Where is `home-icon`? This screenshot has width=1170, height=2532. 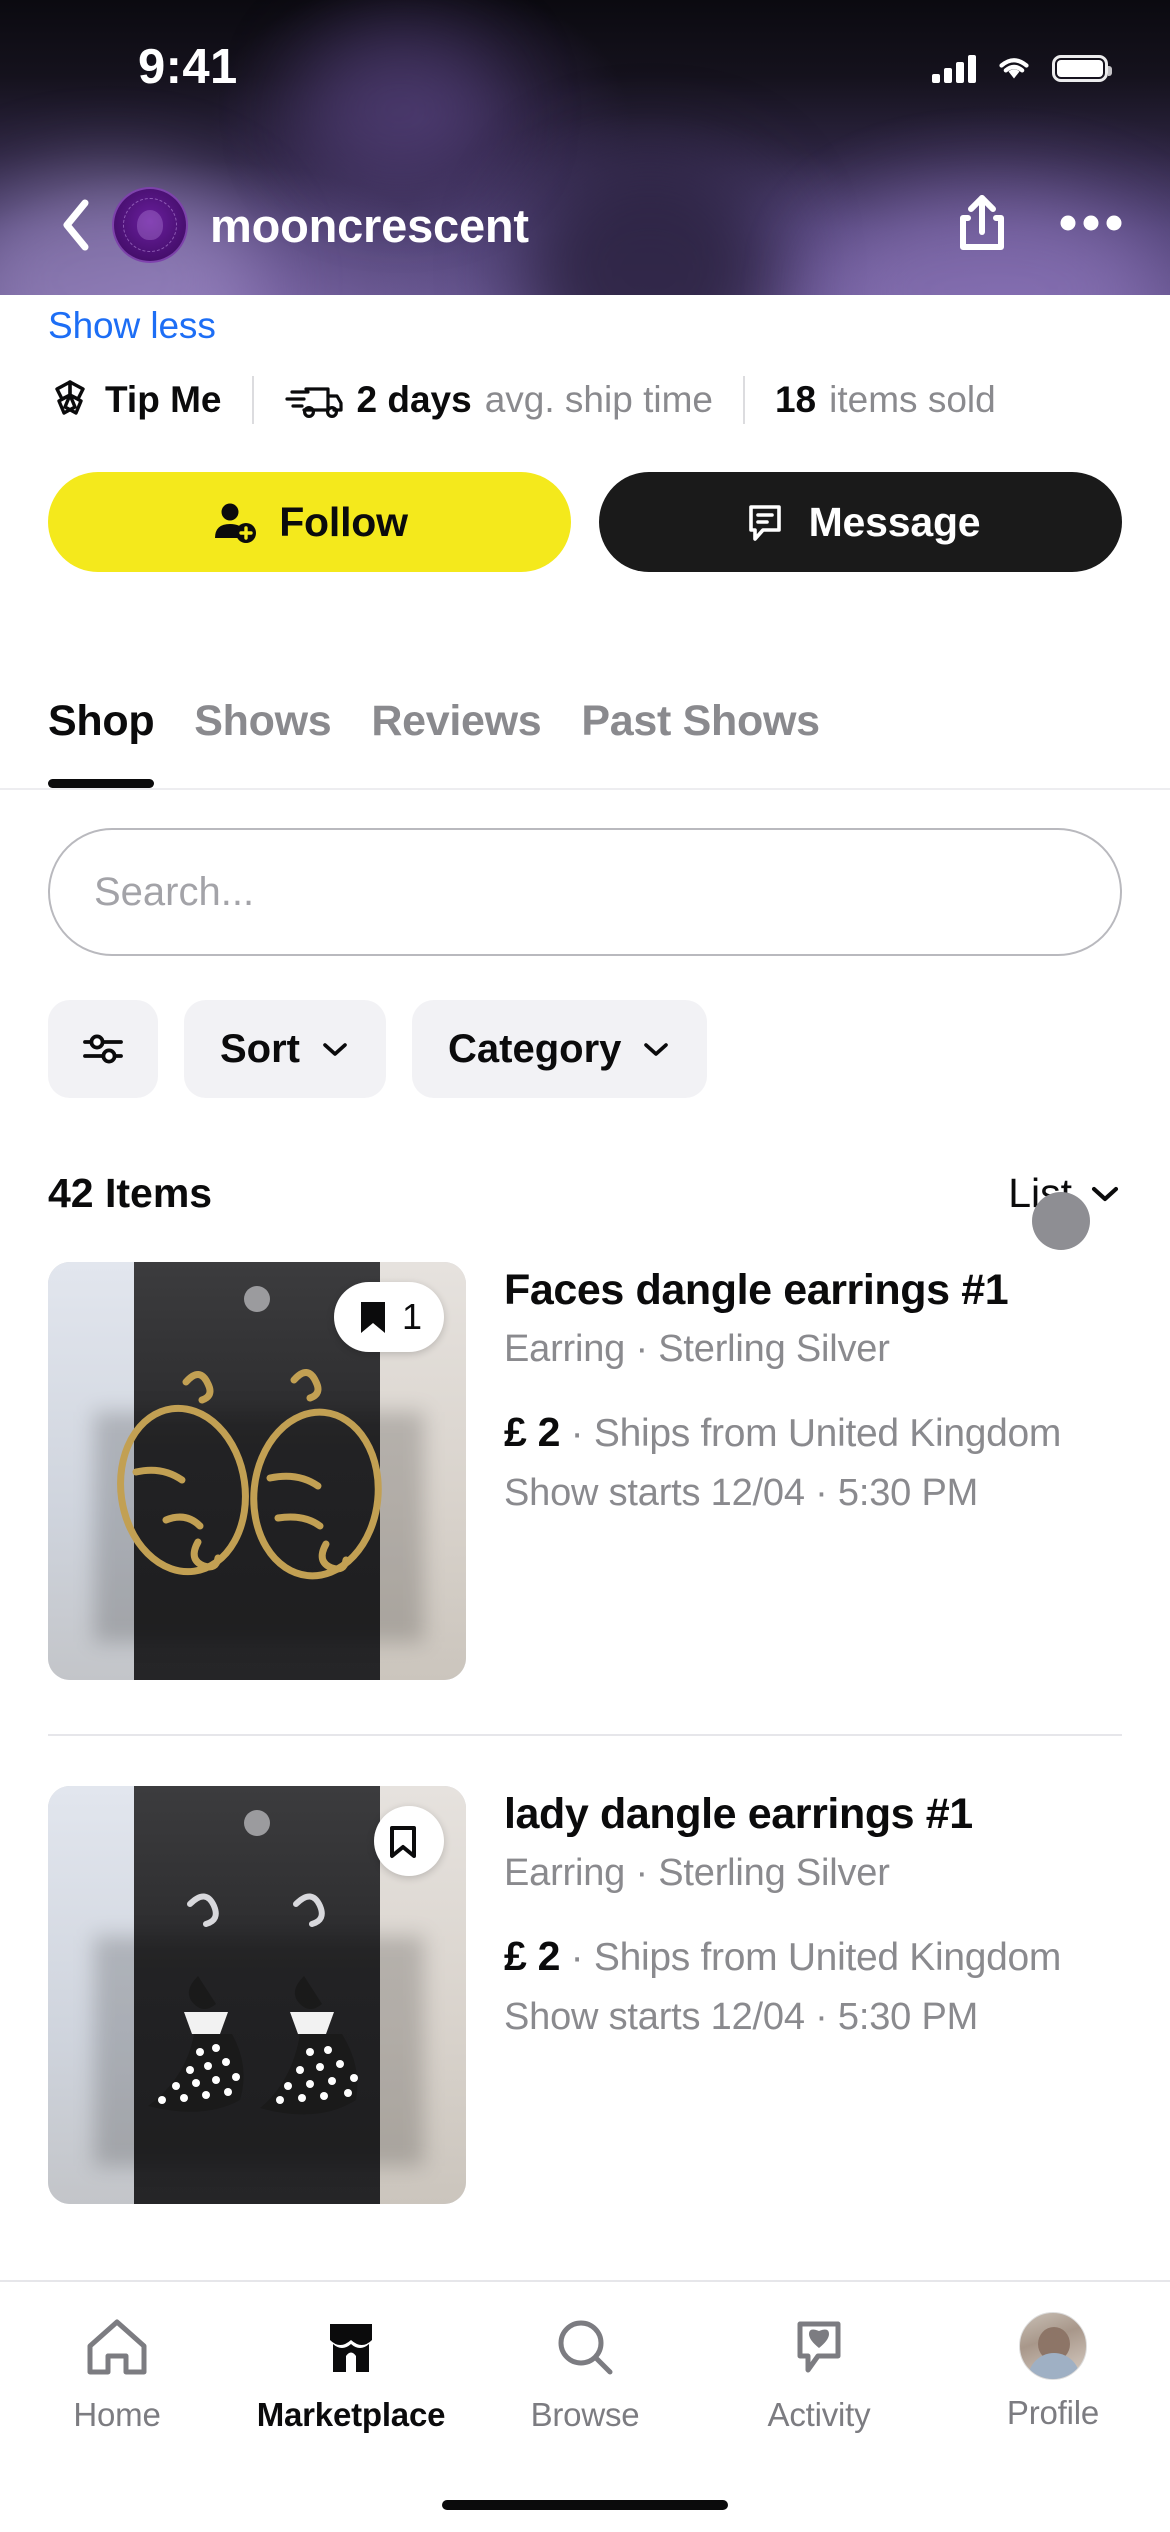
home-icon is located at coordinates (117, 2347).